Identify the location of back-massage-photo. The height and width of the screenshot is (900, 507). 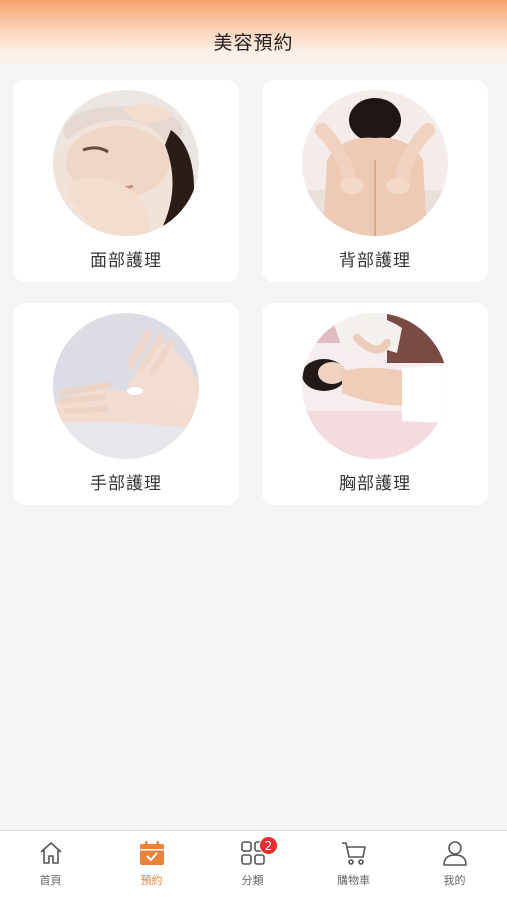
(375, 163).